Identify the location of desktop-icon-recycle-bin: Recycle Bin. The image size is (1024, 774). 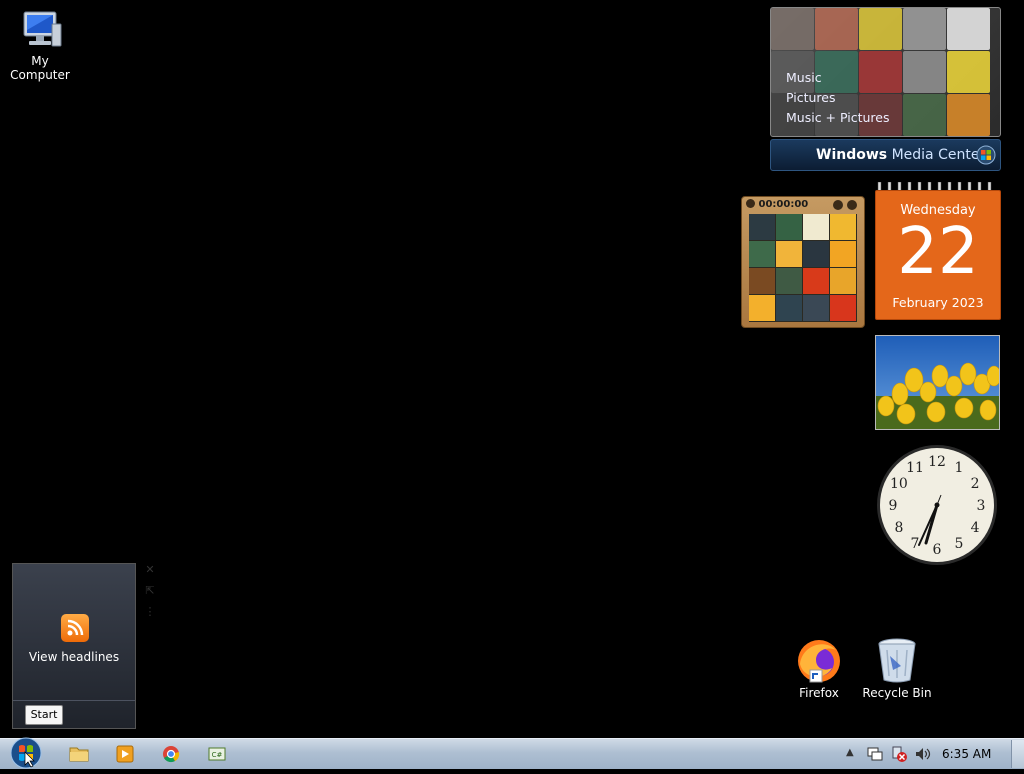
(897, 668).